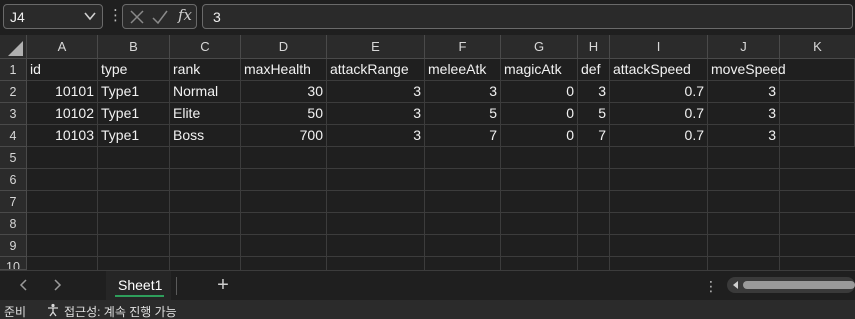  What do you see at coordinates (284, 70) in the screenshot?
I see `cell-d1: maxHealth` at bounding box center [284, 70].